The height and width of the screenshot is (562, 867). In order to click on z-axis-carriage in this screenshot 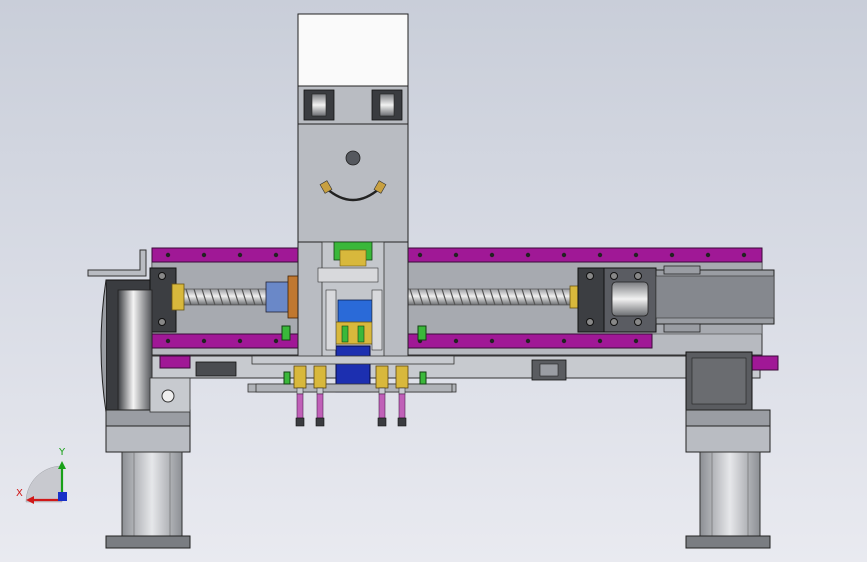, I will do `click(353, 258)`.